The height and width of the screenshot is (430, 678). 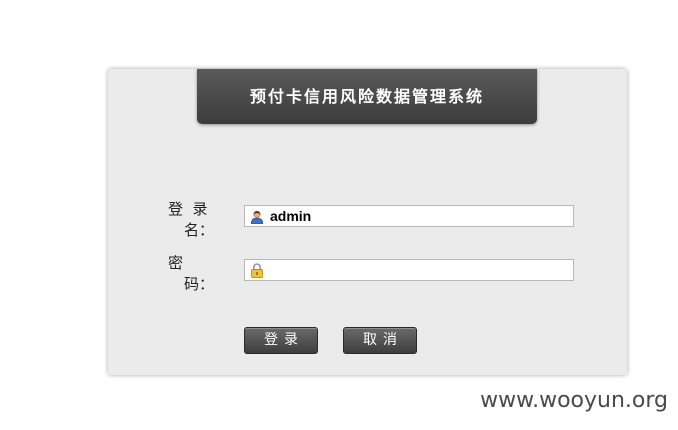 I want to click on username-field: admin, so click(x=409, y=216).